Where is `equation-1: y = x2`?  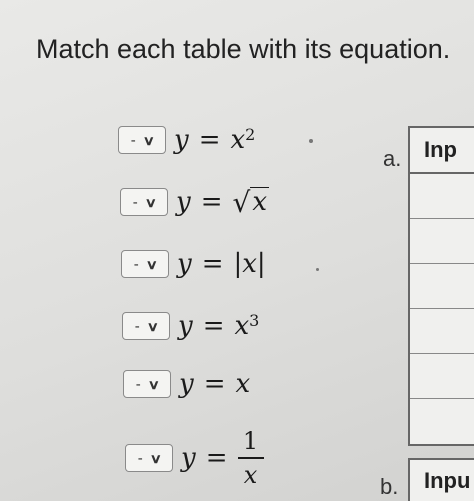
equation-1: y = x2 is located at coordinates (215, 140).